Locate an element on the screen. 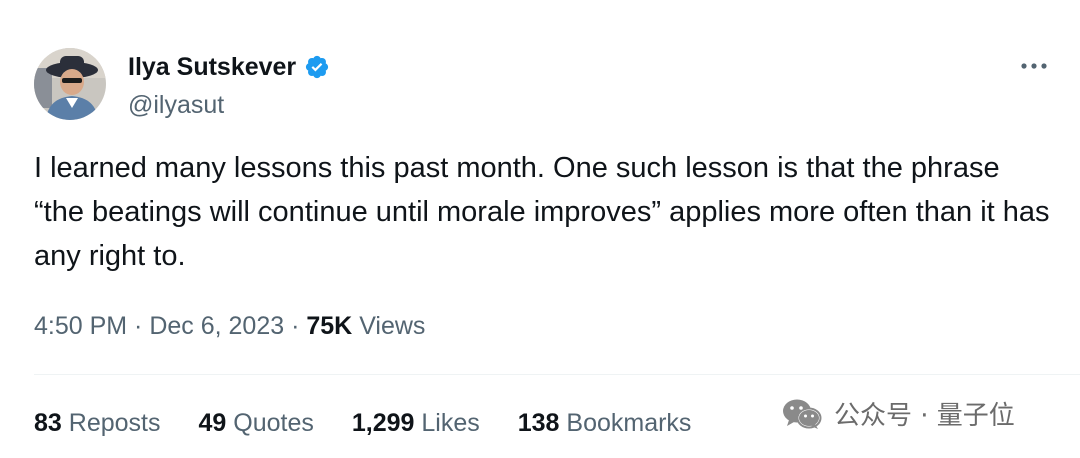  likes-stat: 1,299 Likes is located at coordinates (416, 423).